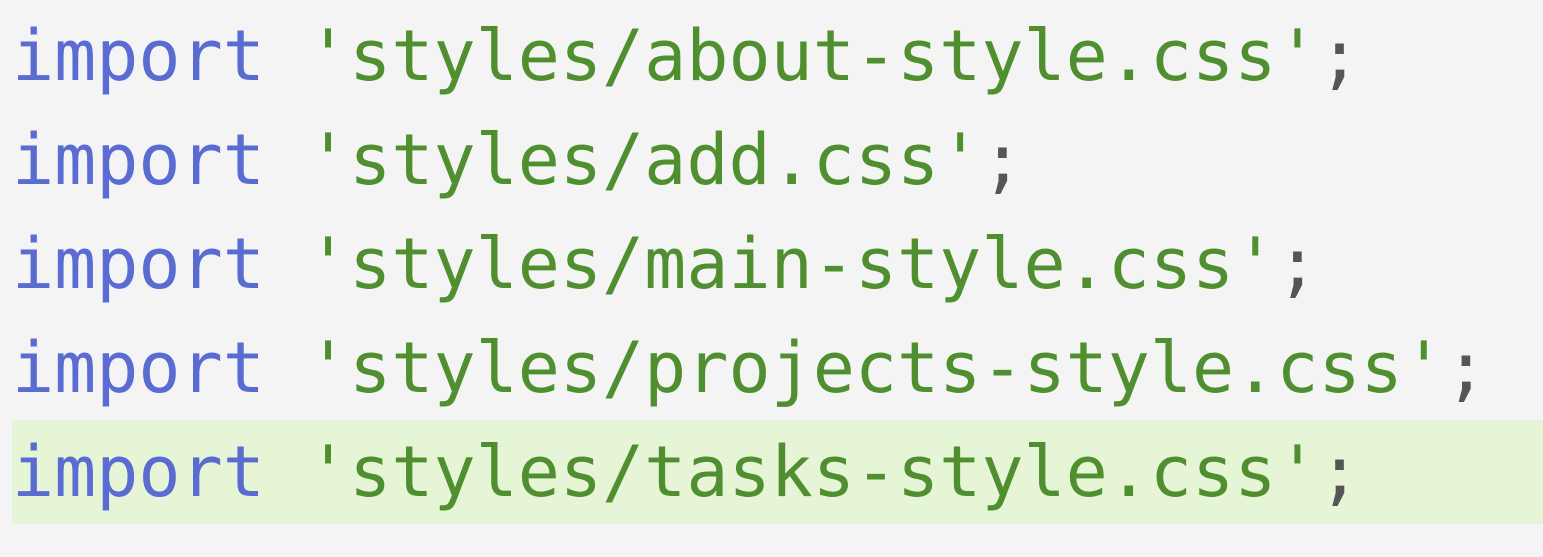 The height and width of the screenshot is (557, 1543). Describe the element at coordinates (876, 368) in the screenshot. I see `import-path-string: 'styles/projects-style.css'` at that location.